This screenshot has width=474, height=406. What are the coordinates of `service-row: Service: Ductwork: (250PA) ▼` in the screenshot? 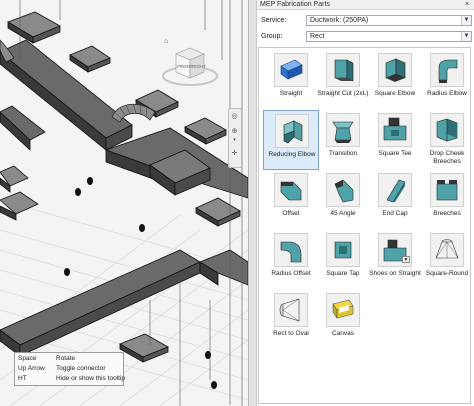 It's located at (365, 20).